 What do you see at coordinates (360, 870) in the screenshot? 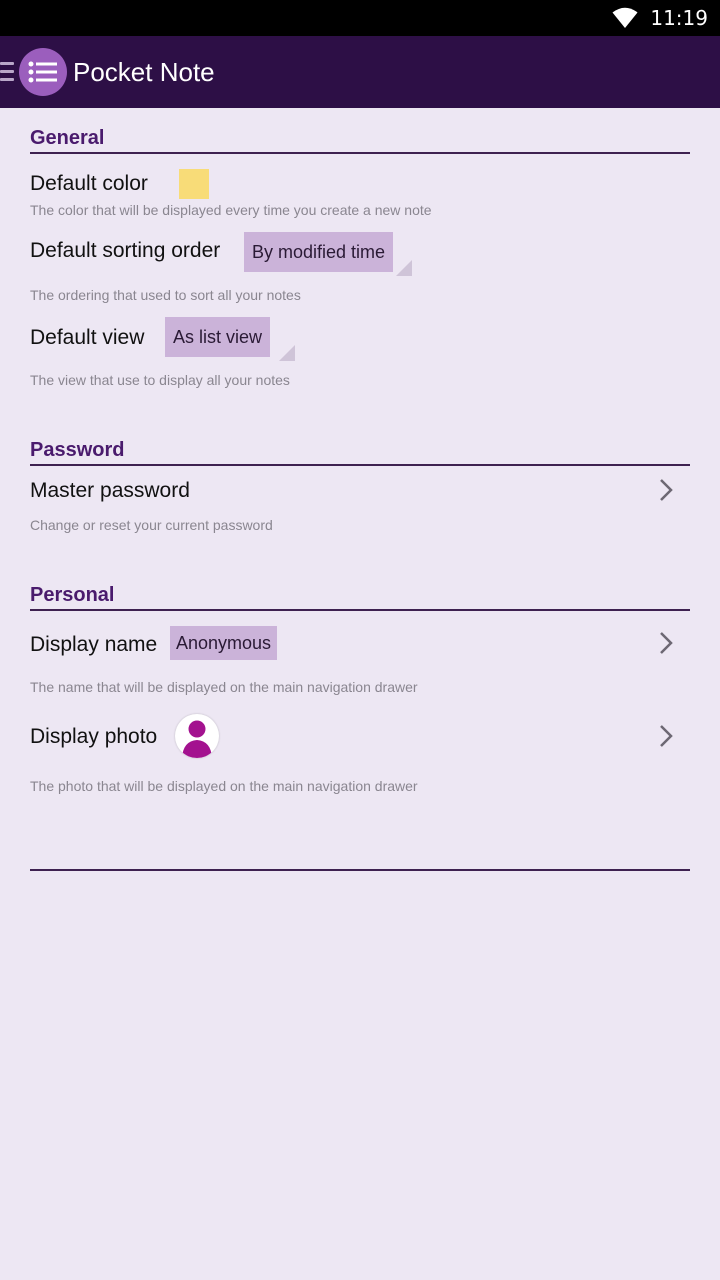
I see `bottom-divider` at bounding box center [360, 870].